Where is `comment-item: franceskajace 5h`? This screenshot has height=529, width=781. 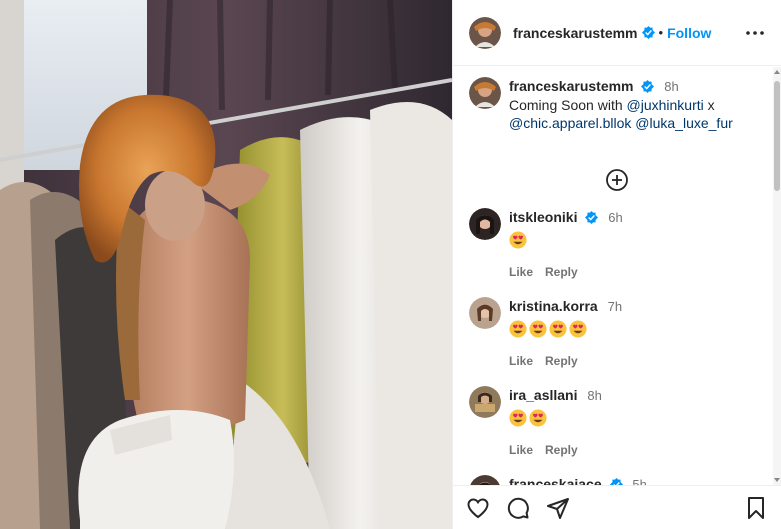
comment-item: franceskajace 5h is located at coordinates (617, 480).